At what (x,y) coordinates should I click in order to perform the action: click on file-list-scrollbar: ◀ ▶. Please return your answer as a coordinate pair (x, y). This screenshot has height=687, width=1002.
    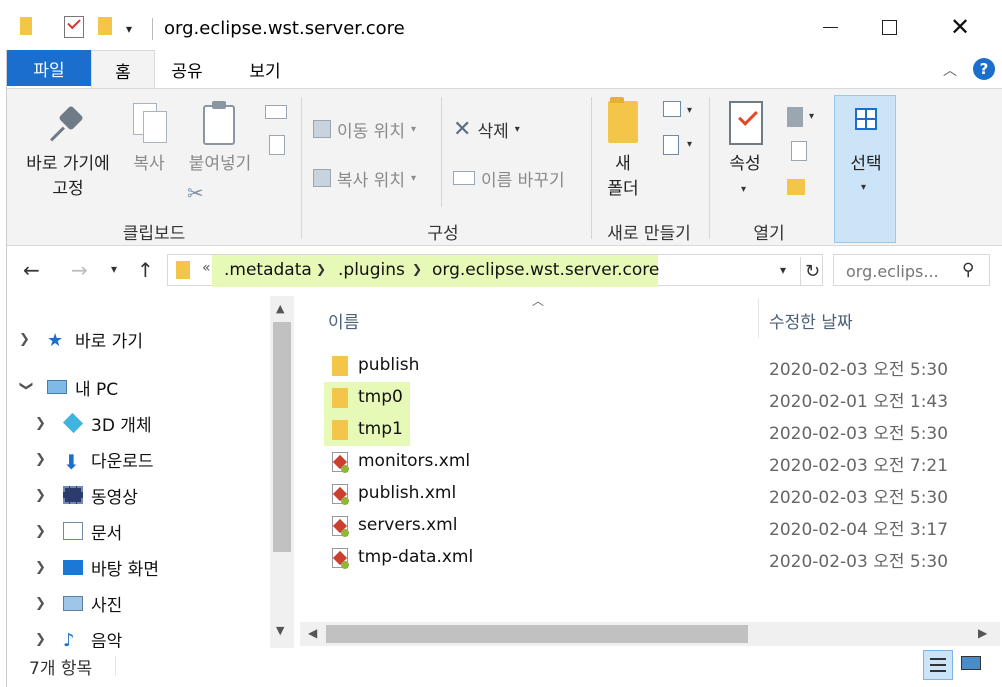
    Looking at the image, I should click on (650, 634).